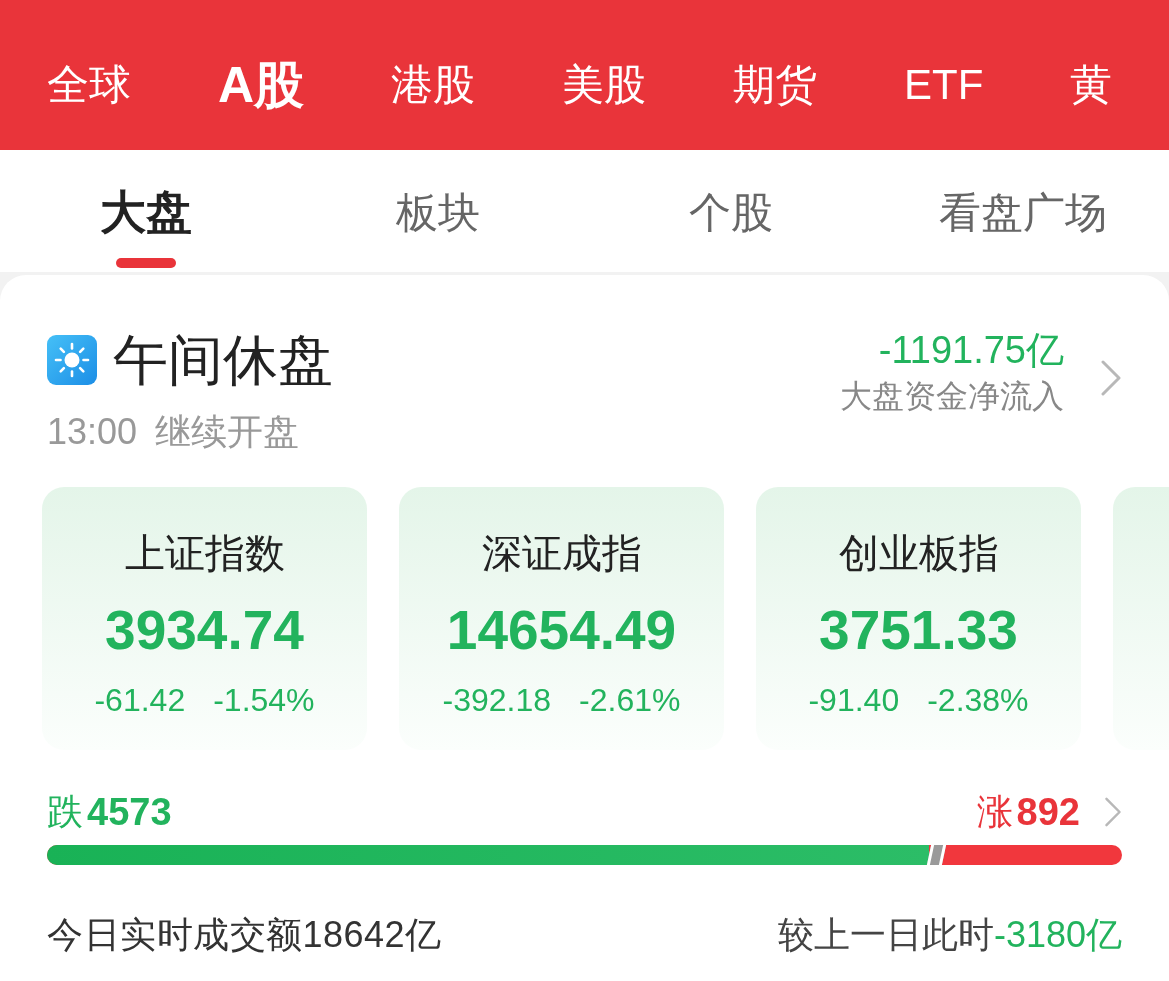 The width and height of the screenshot is (1169, 981). I want to click on resume-time: 13:00, so click(92, 432).